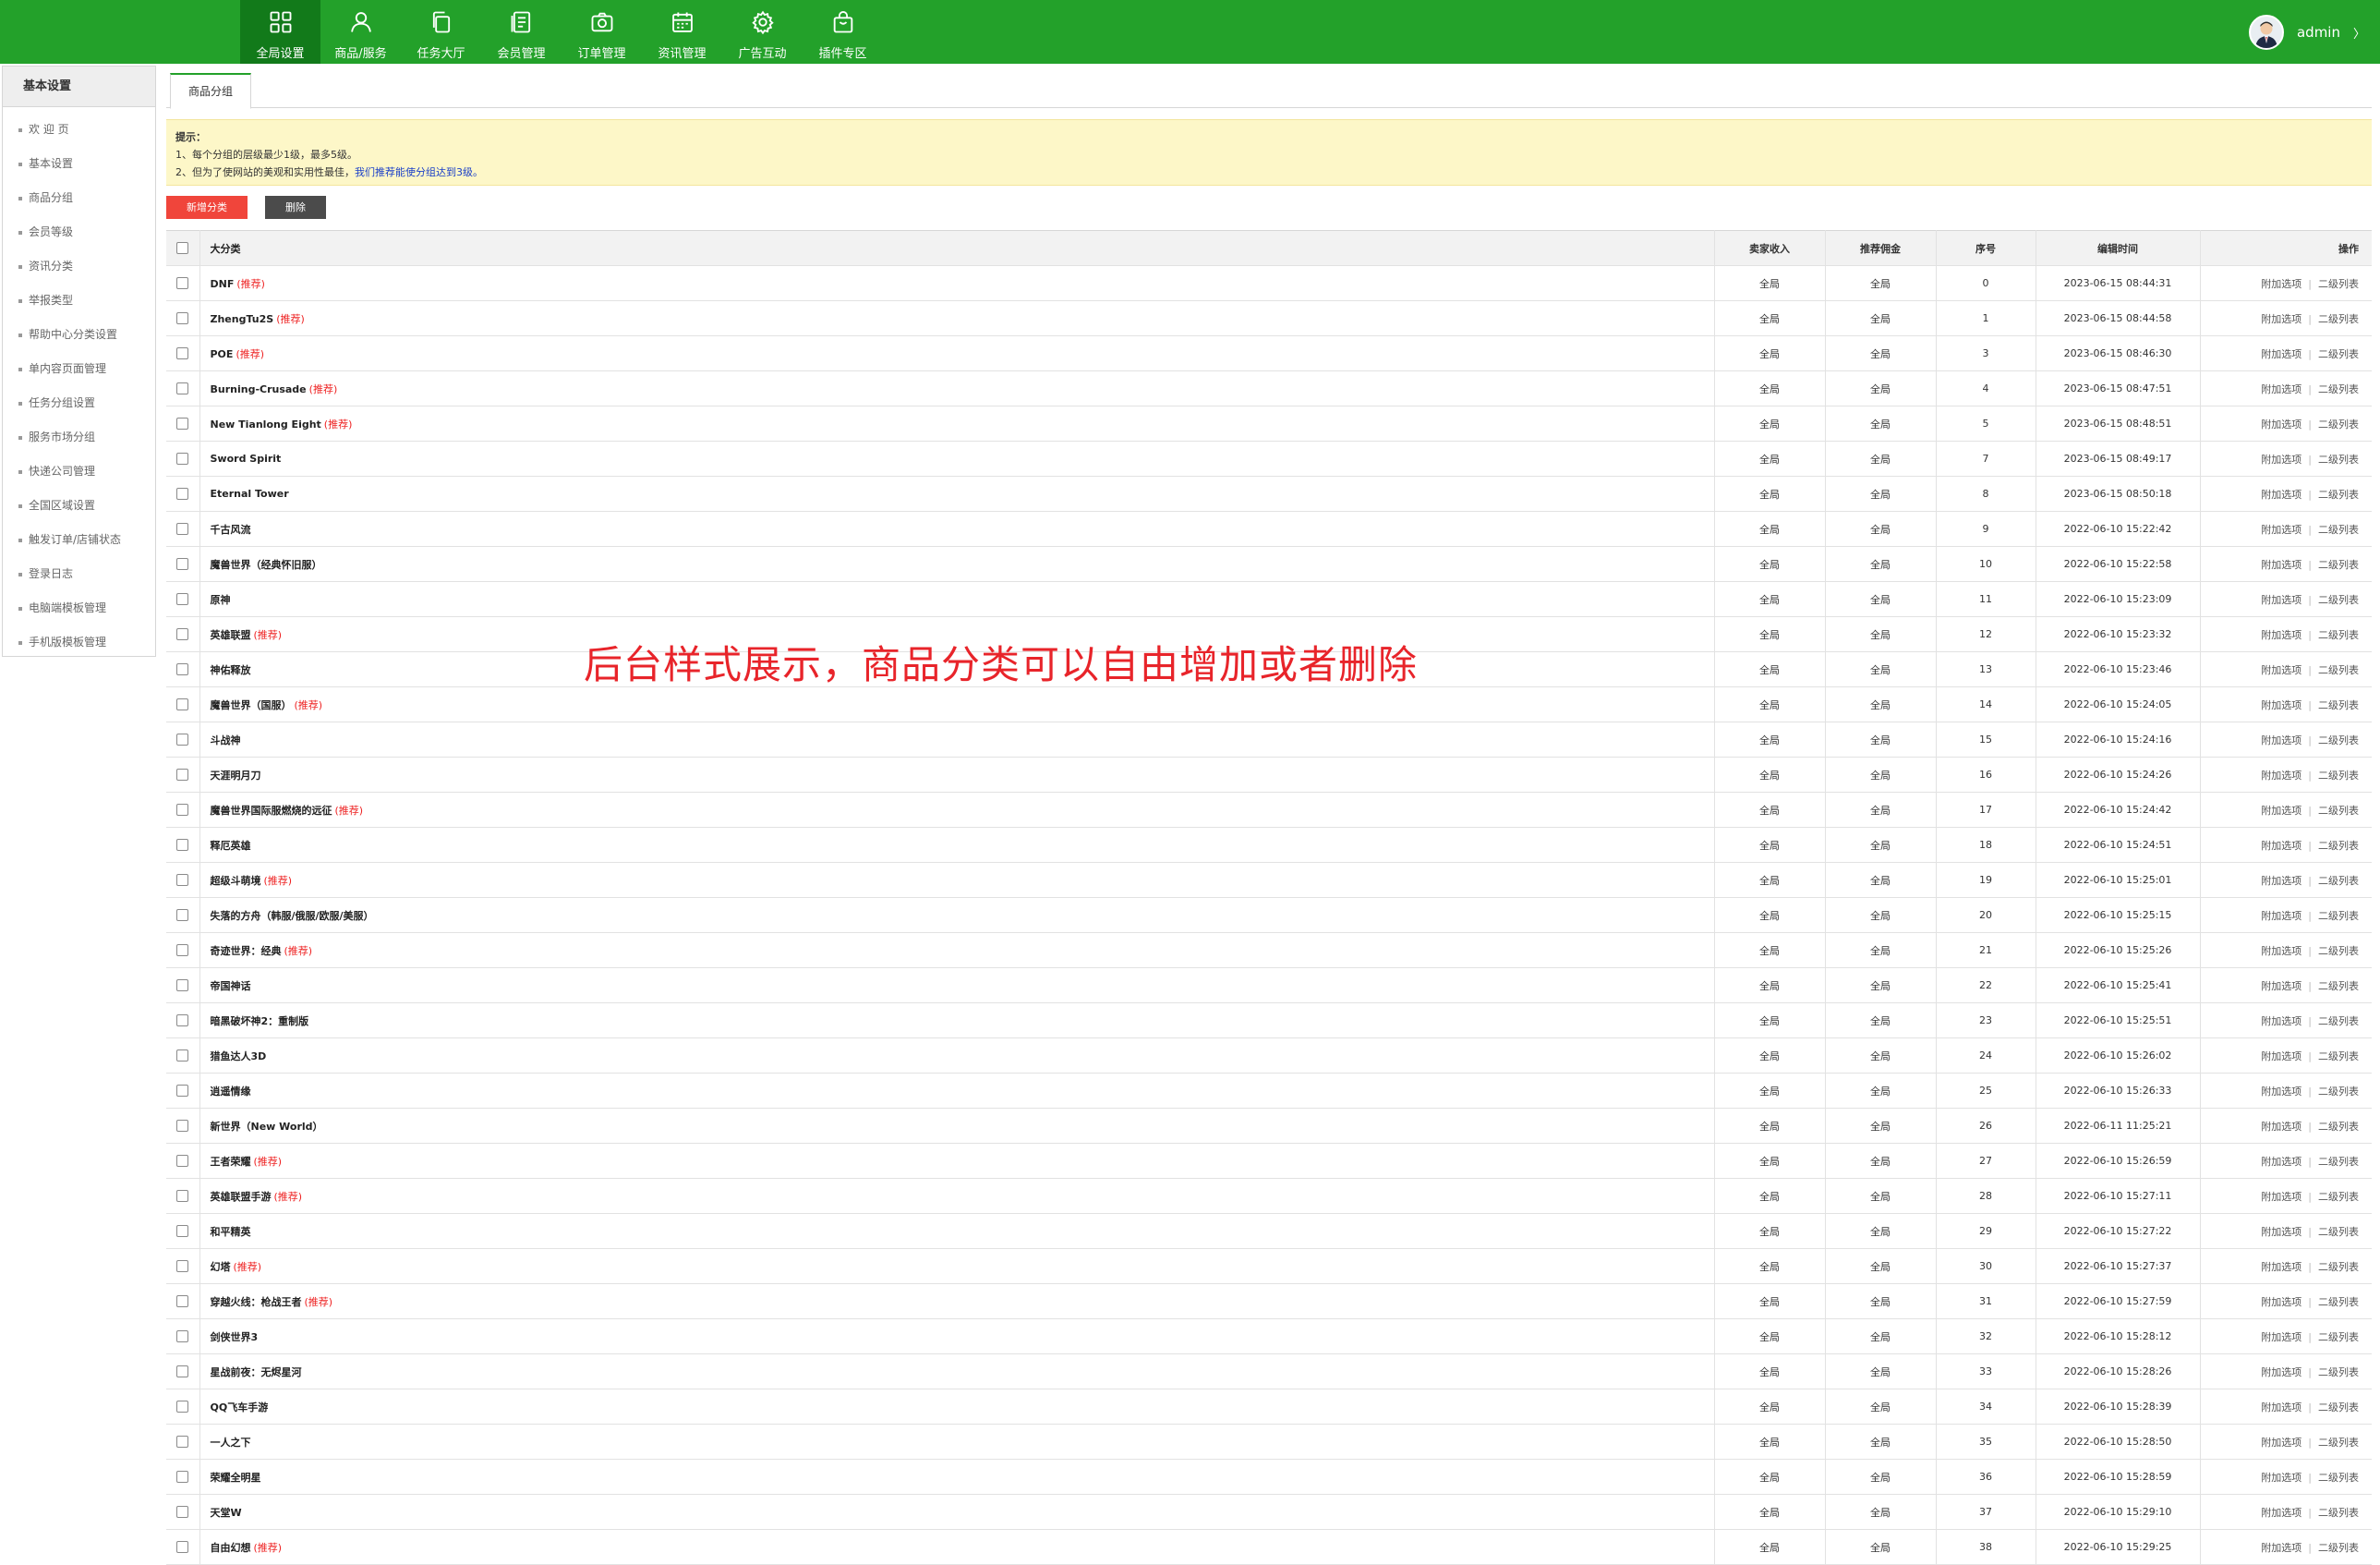 This screenshot has height=1565, width=2380. Describe the element at coordinates (79, 266) in the screenshot. I see `sidebar-item-4: 资讯分类` at that location.